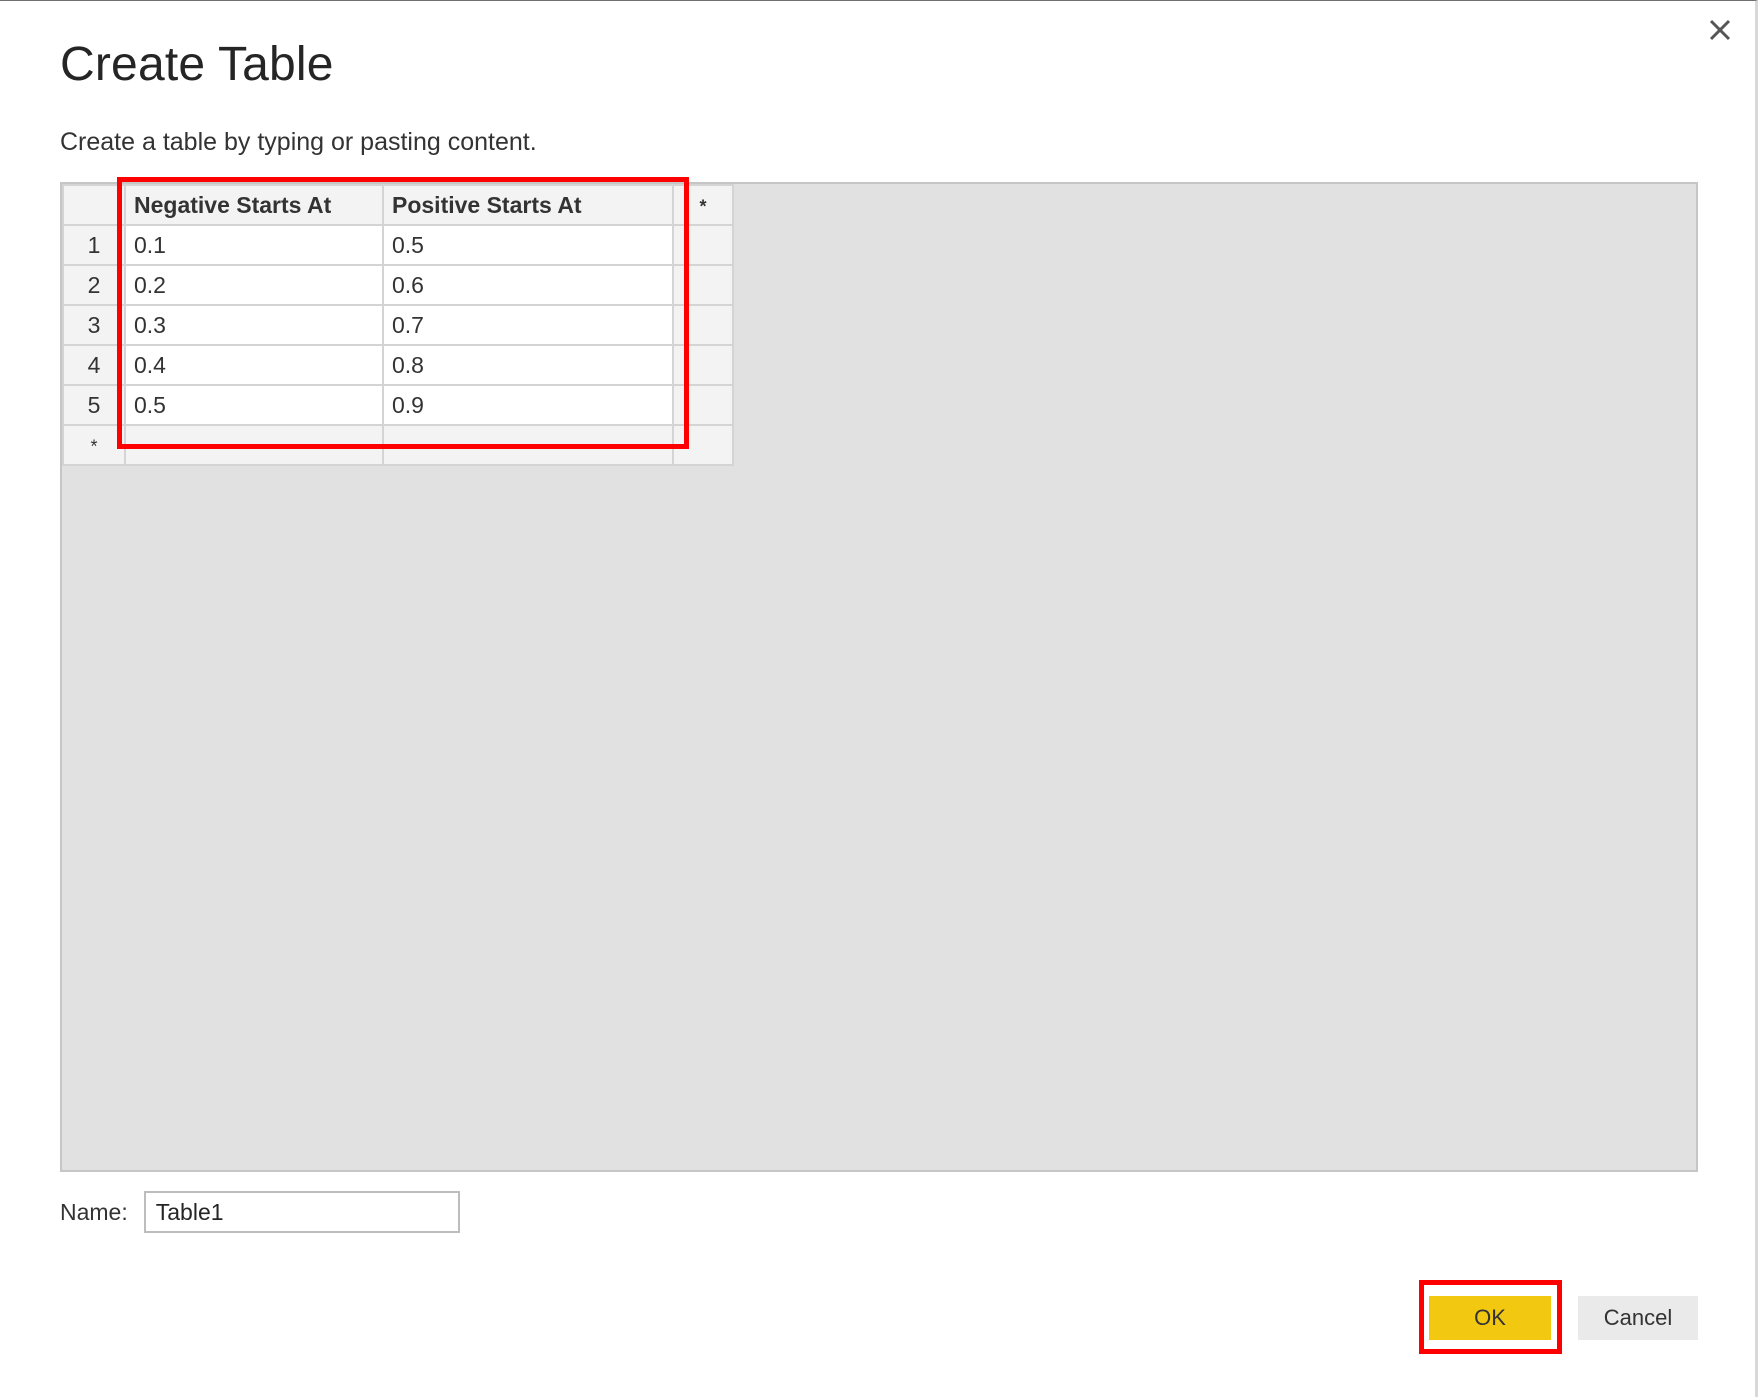  Describe the element at coordinates (254, 205) in the screenshot. I see `column-header-negative-starts-at: Negative Starts At` at that location.